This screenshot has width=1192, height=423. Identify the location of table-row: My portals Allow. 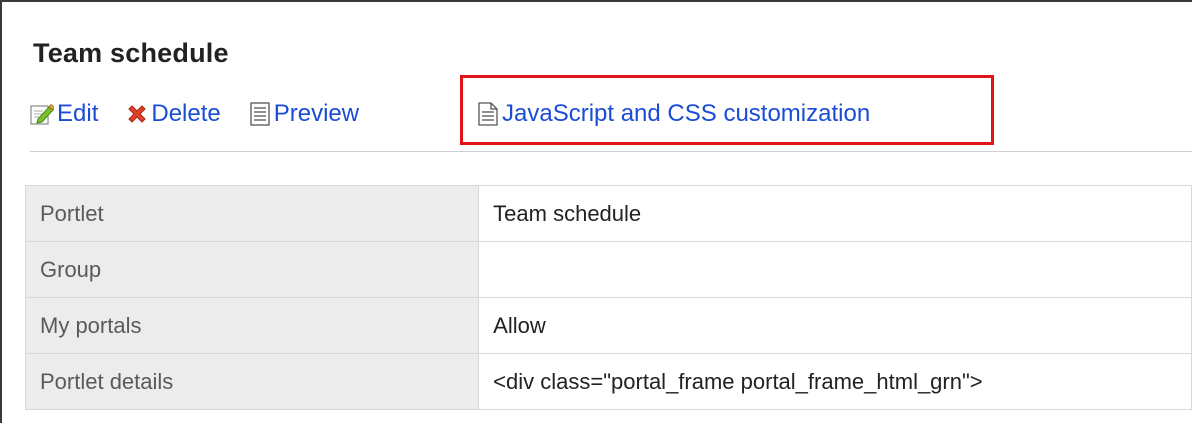
(608, 325).